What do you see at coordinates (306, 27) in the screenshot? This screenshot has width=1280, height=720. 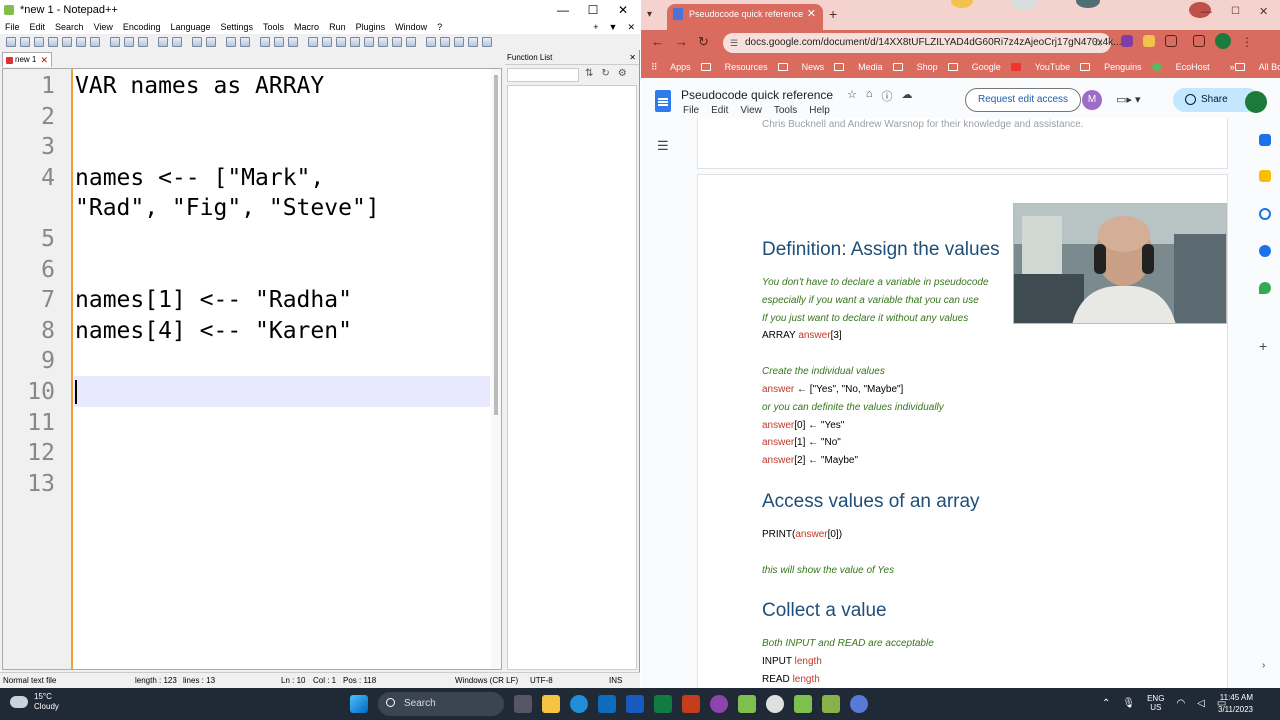 I see `menu-macro: Macro` at bounding box center [306, 27].